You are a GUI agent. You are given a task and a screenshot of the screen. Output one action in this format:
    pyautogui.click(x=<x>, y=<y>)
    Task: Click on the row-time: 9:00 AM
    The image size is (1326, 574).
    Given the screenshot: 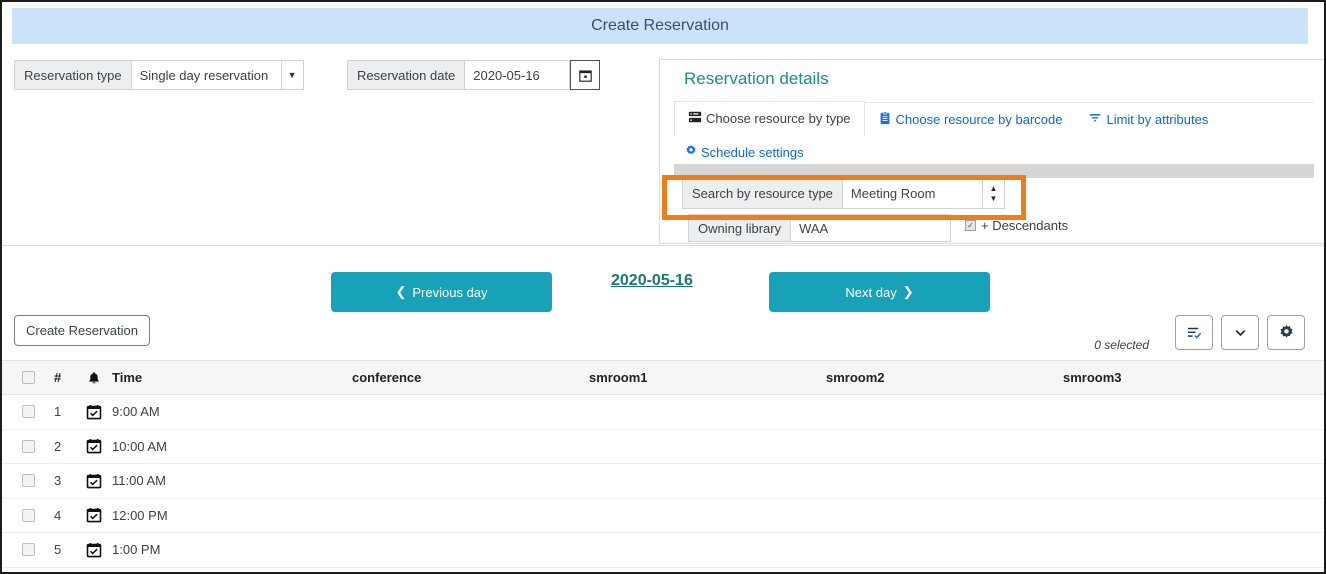 What is the action you would take?
    pyautogui.click(x=136, y=412)
    